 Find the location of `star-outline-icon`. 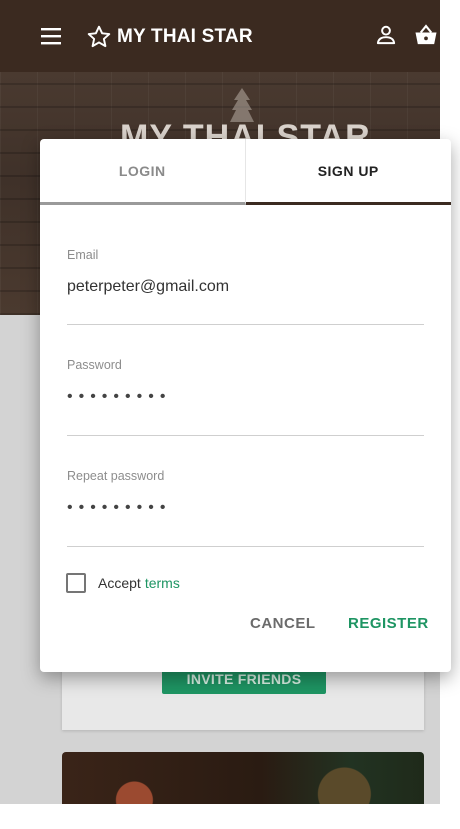

star-outline-icon is located at coordinates (99, 37).